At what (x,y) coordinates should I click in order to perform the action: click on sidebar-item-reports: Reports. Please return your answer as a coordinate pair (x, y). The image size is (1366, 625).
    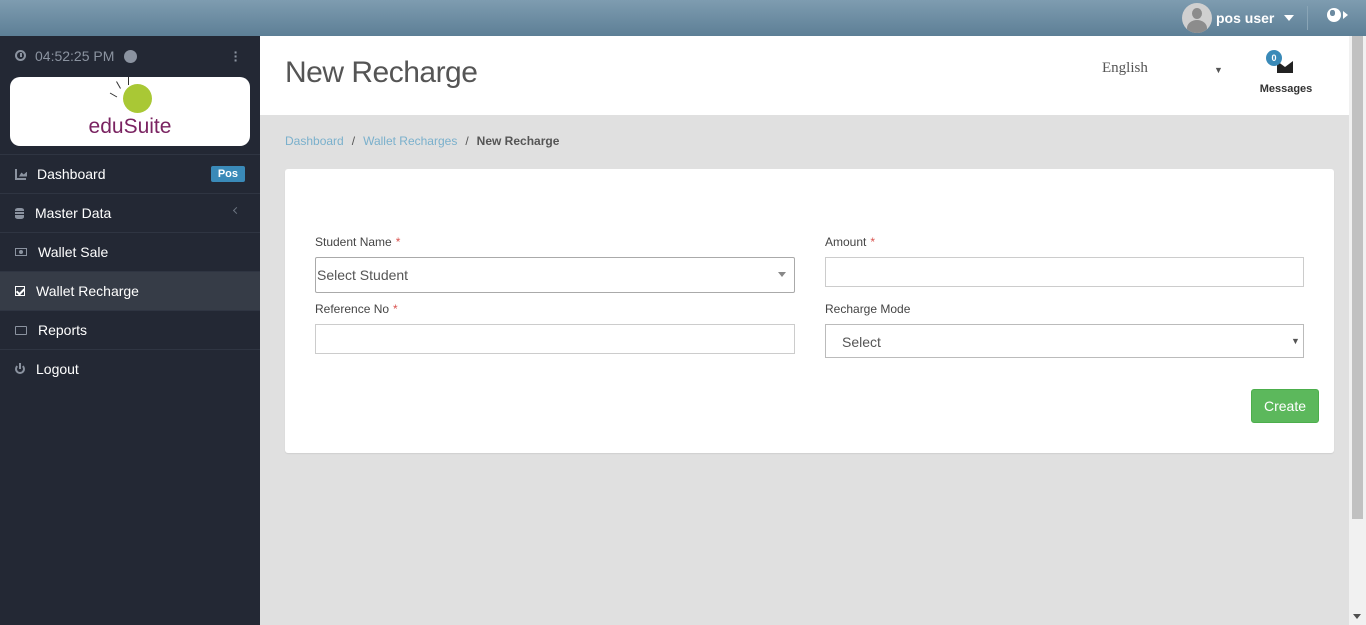
    Looking at the image, I should click on (130, 329).